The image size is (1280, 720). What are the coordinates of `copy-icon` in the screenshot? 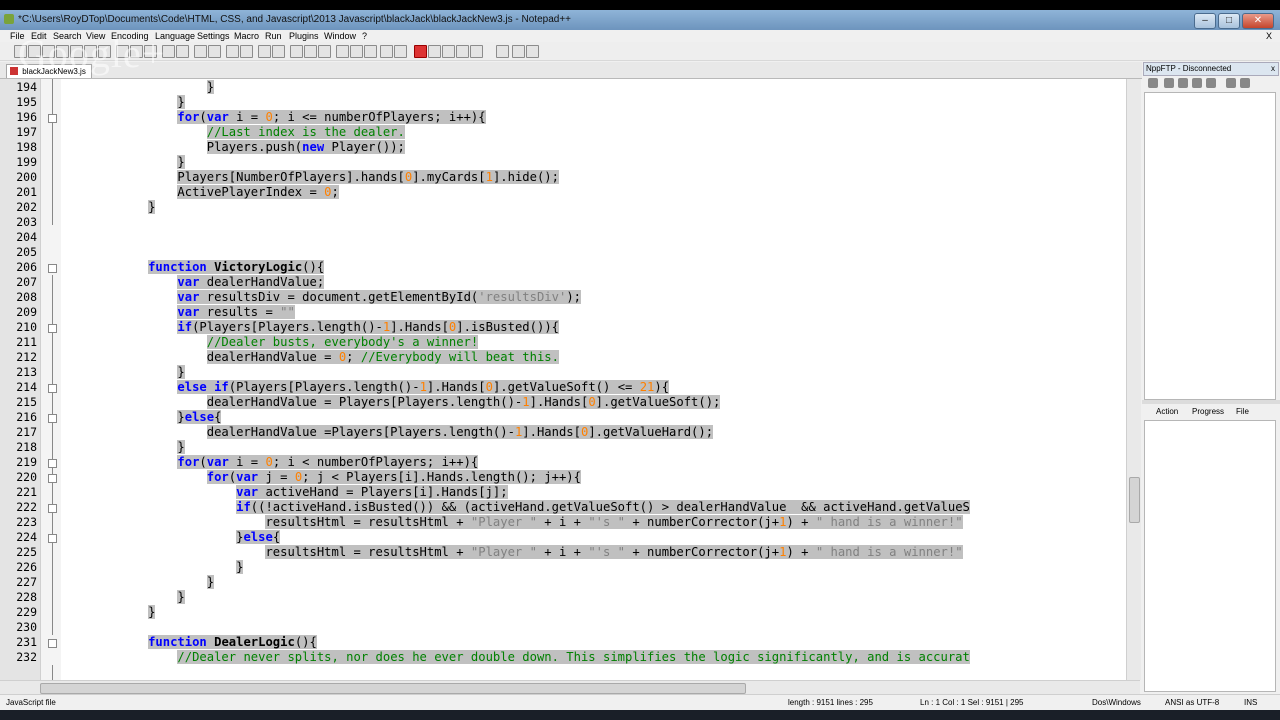 It's located at (136, 51).